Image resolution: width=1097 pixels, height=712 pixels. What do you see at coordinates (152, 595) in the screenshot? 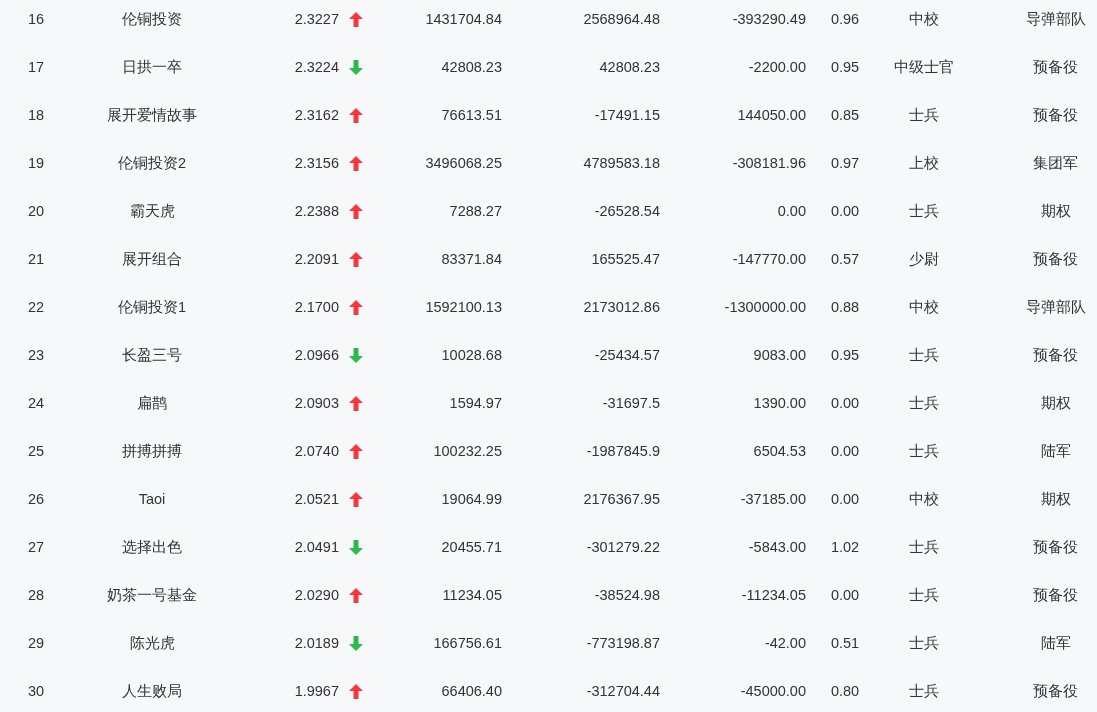
I see `name-cell-text: 奶茶一号基金` at bounding box center [152, 595].